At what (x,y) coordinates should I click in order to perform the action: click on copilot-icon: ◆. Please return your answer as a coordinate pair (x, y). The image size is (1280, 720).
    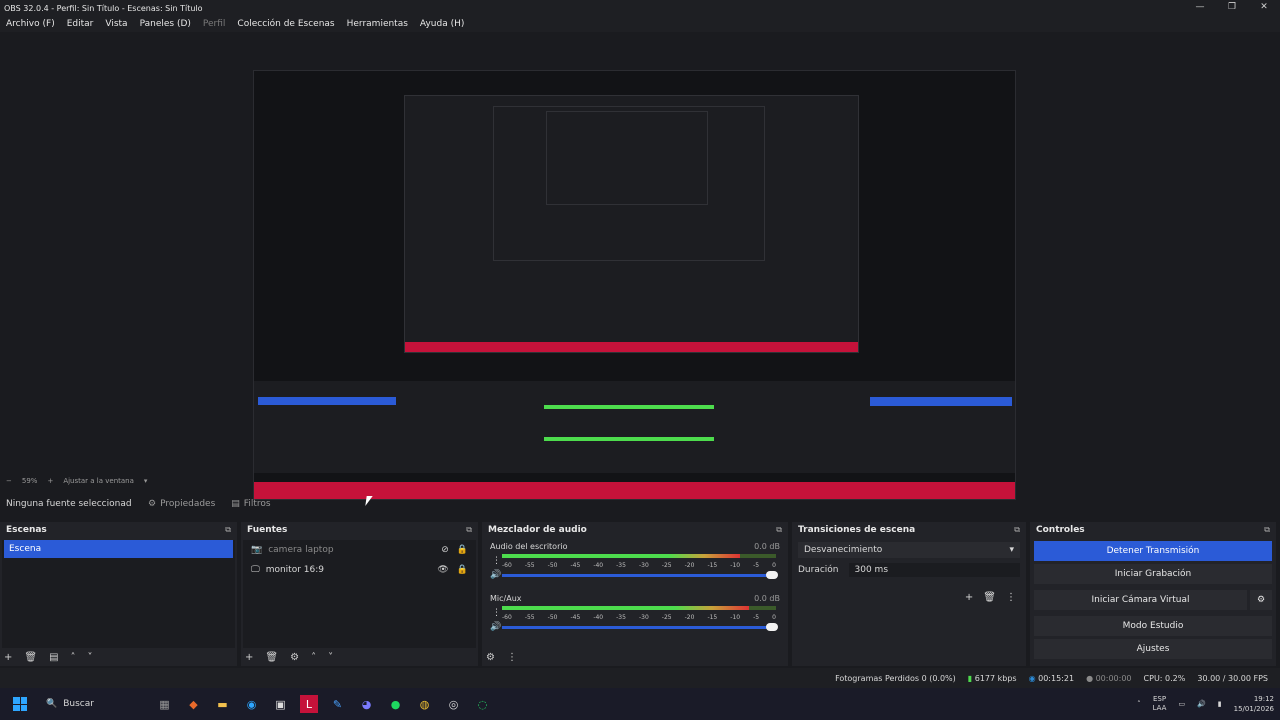
    Looking at the image, I should click on (193, 704).